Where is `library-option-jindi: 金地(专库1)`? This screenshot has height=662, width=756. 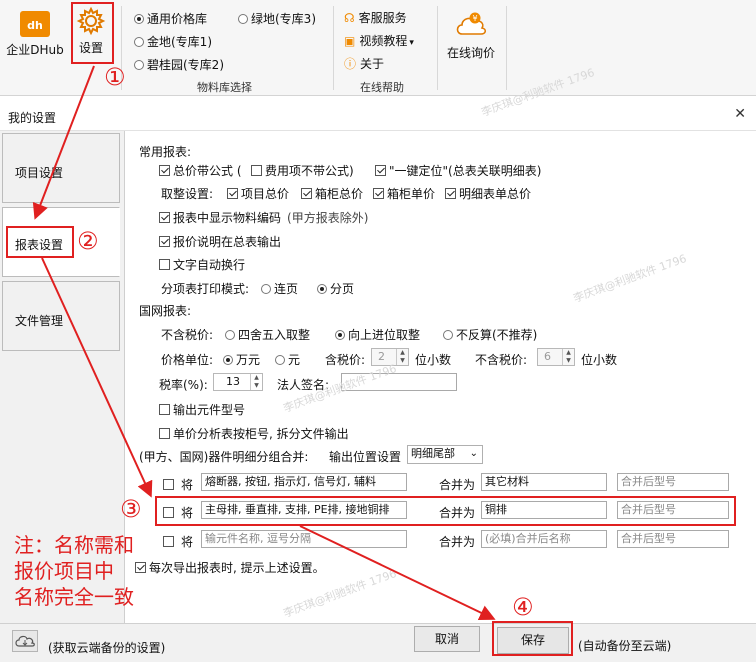
library-option-jindi: 金地(专库1) is located at coordinates (173, 41).